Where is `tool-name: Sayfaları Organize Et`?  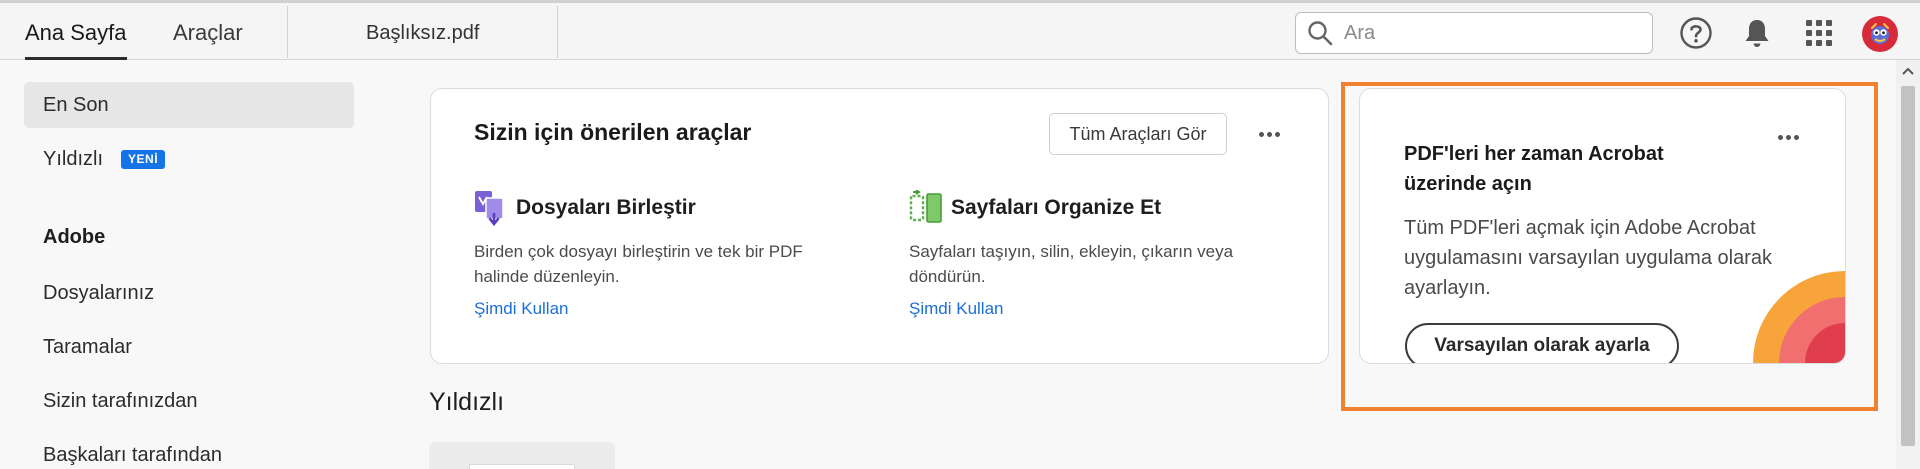
tool-name: Sayfaları Organize Et is located at coordinates (1056, 207).